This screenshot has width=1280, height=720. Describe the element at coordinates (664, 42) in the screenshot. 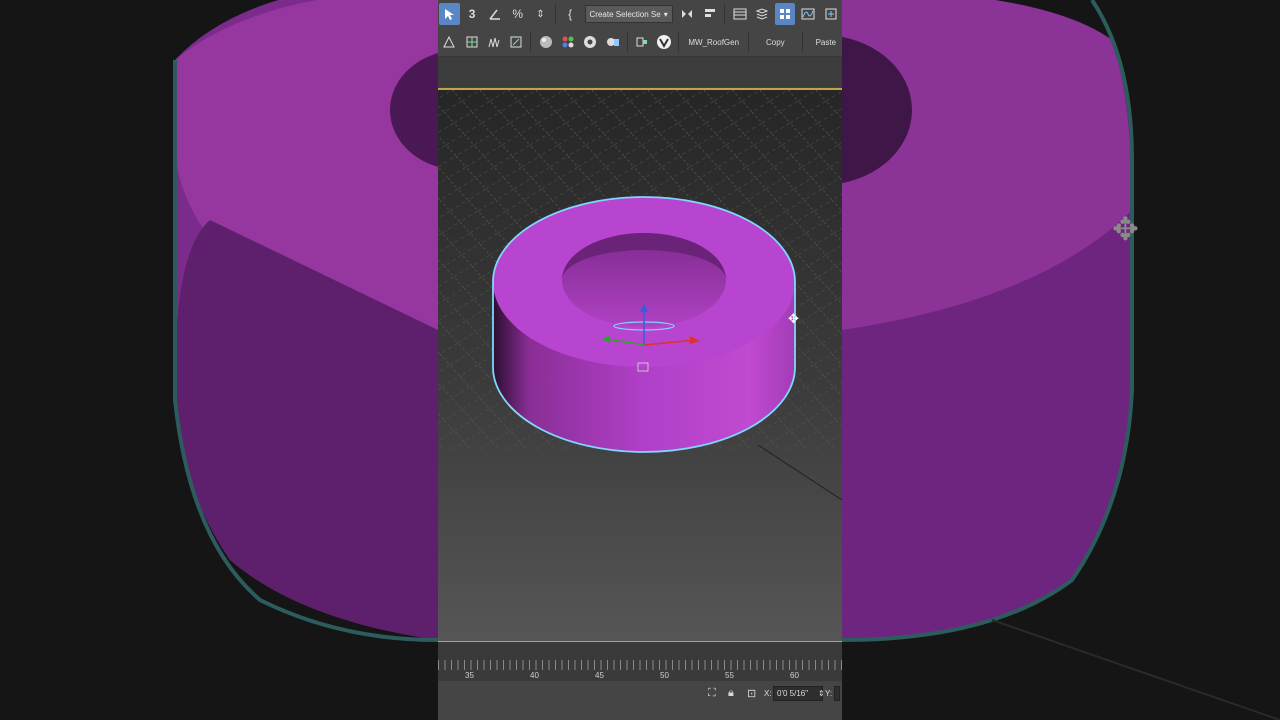

I see `vray-icon` at that location.